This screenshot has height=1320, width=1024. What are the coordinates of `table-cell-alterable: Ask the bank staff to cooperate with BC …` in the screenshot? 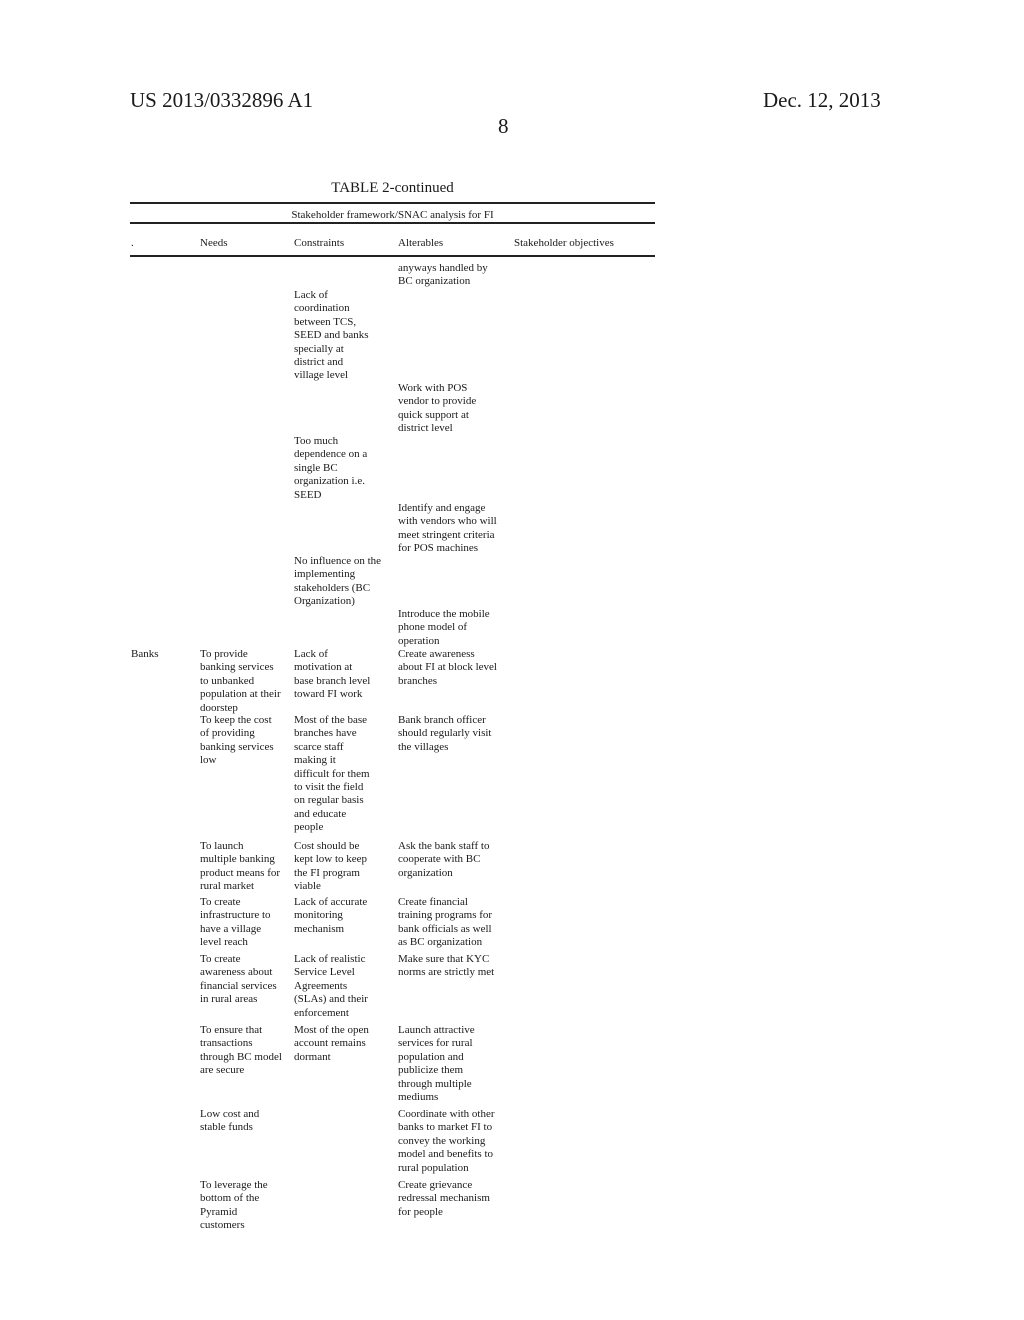 It's located at (444, 859).